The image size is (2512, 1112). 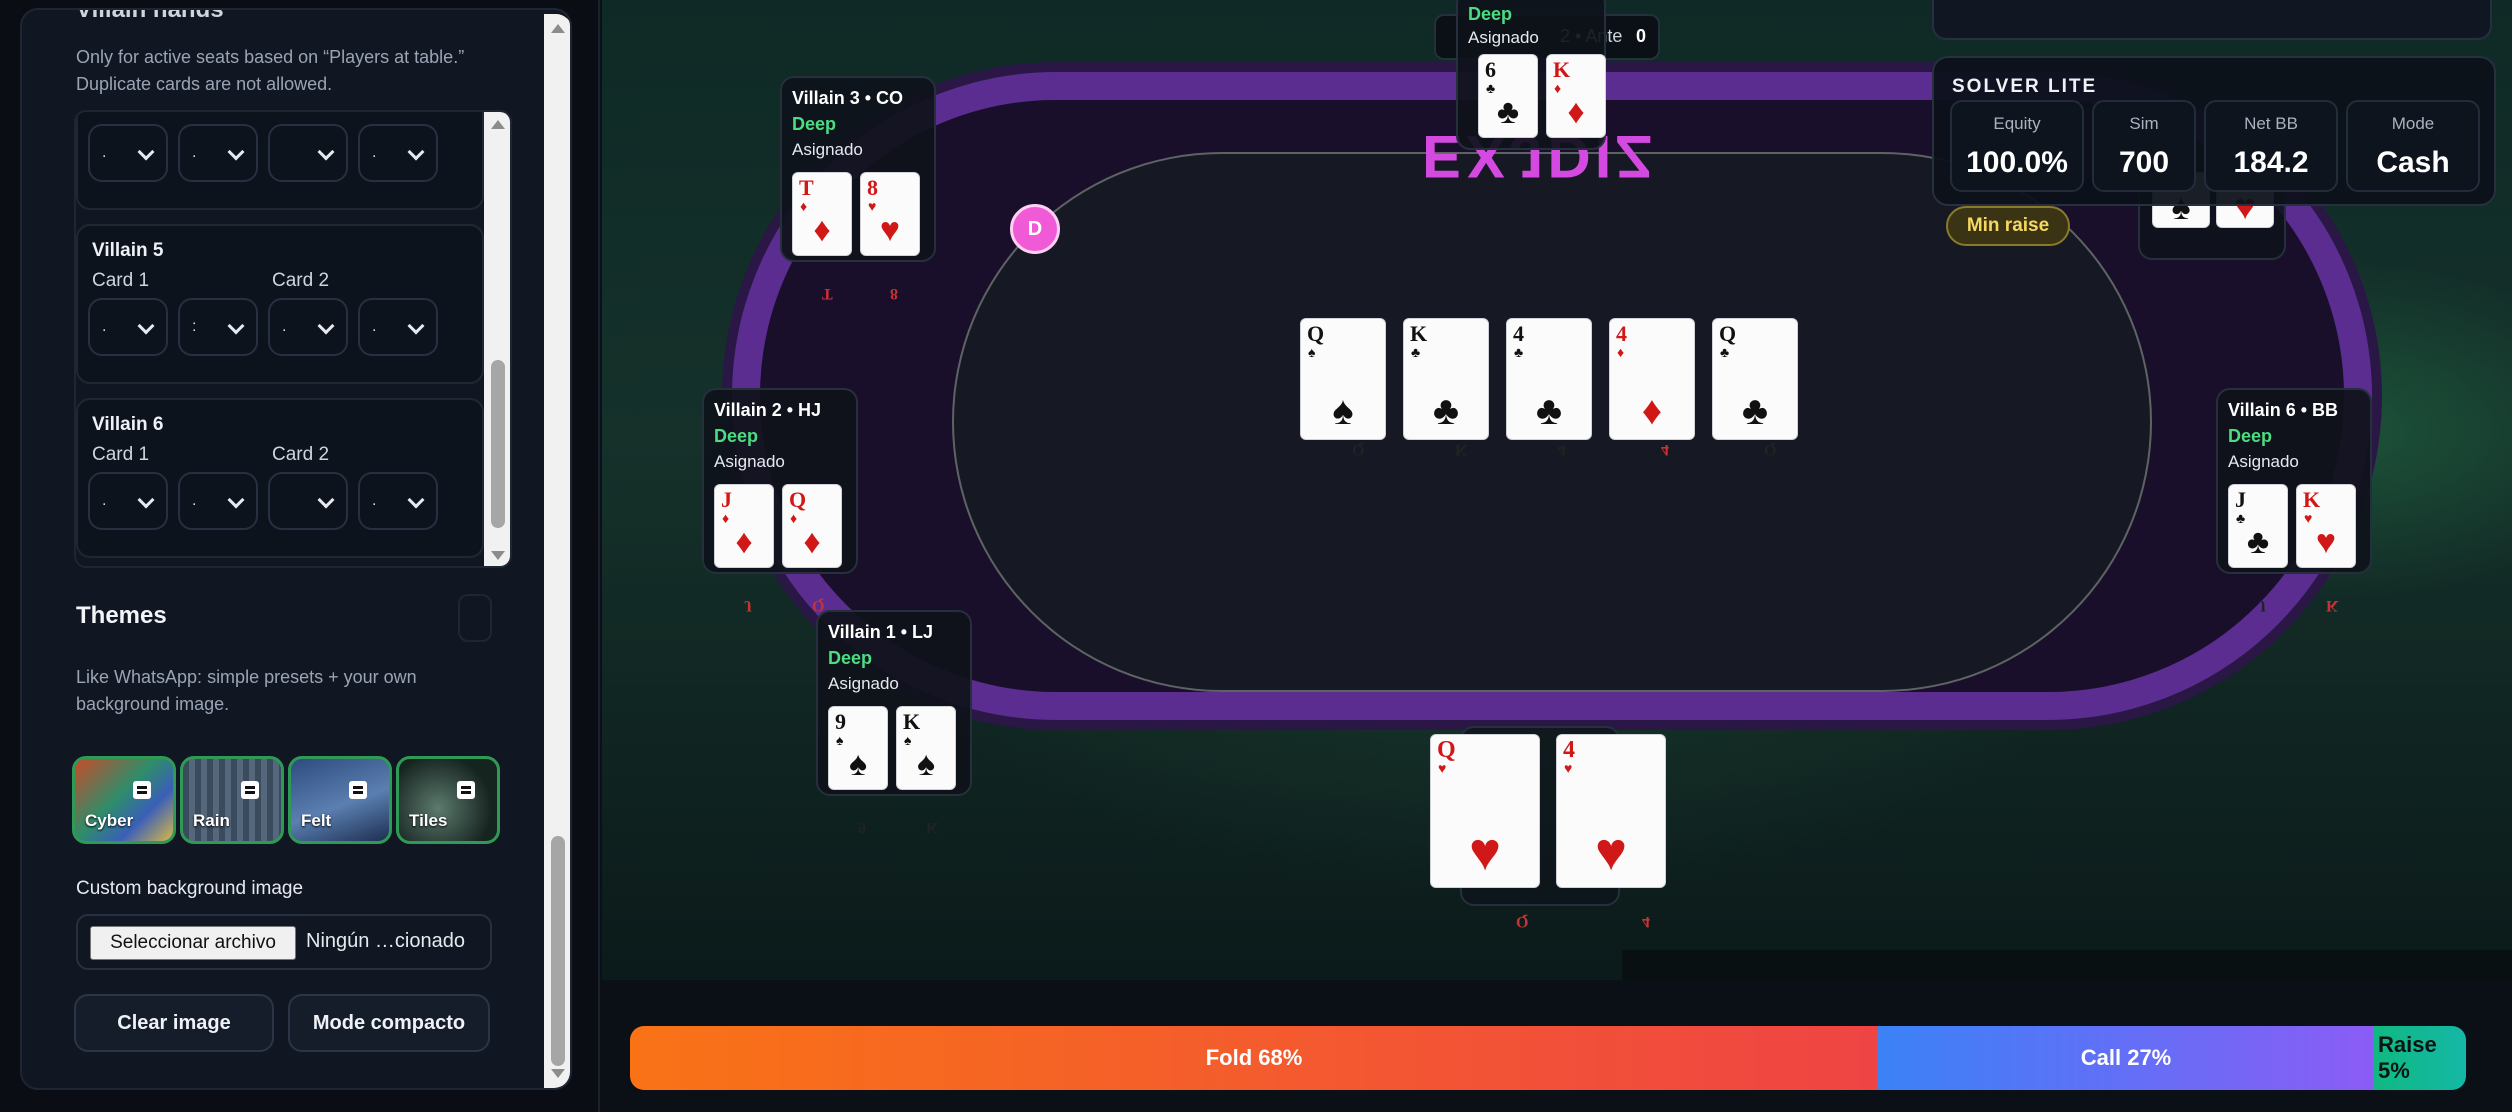 I want to click on theme-preset-felt: Felt, so click(x=340, y=800).